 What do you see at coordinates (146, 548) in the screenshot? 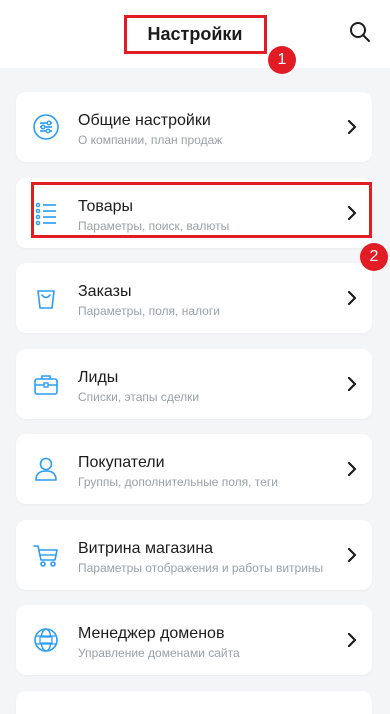
I see `item-title: Витрина магазина` at bounding box center [146, 548].